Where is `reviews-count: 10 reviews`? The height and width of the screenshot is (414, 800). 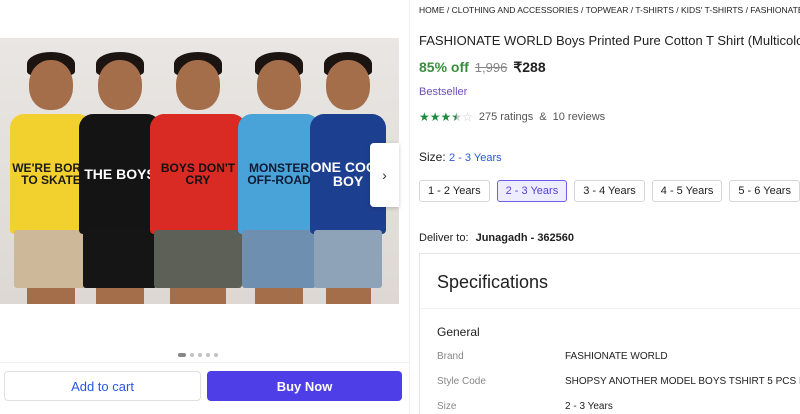 reviews-count: 10 reviews is located at coordinates (579, 117).